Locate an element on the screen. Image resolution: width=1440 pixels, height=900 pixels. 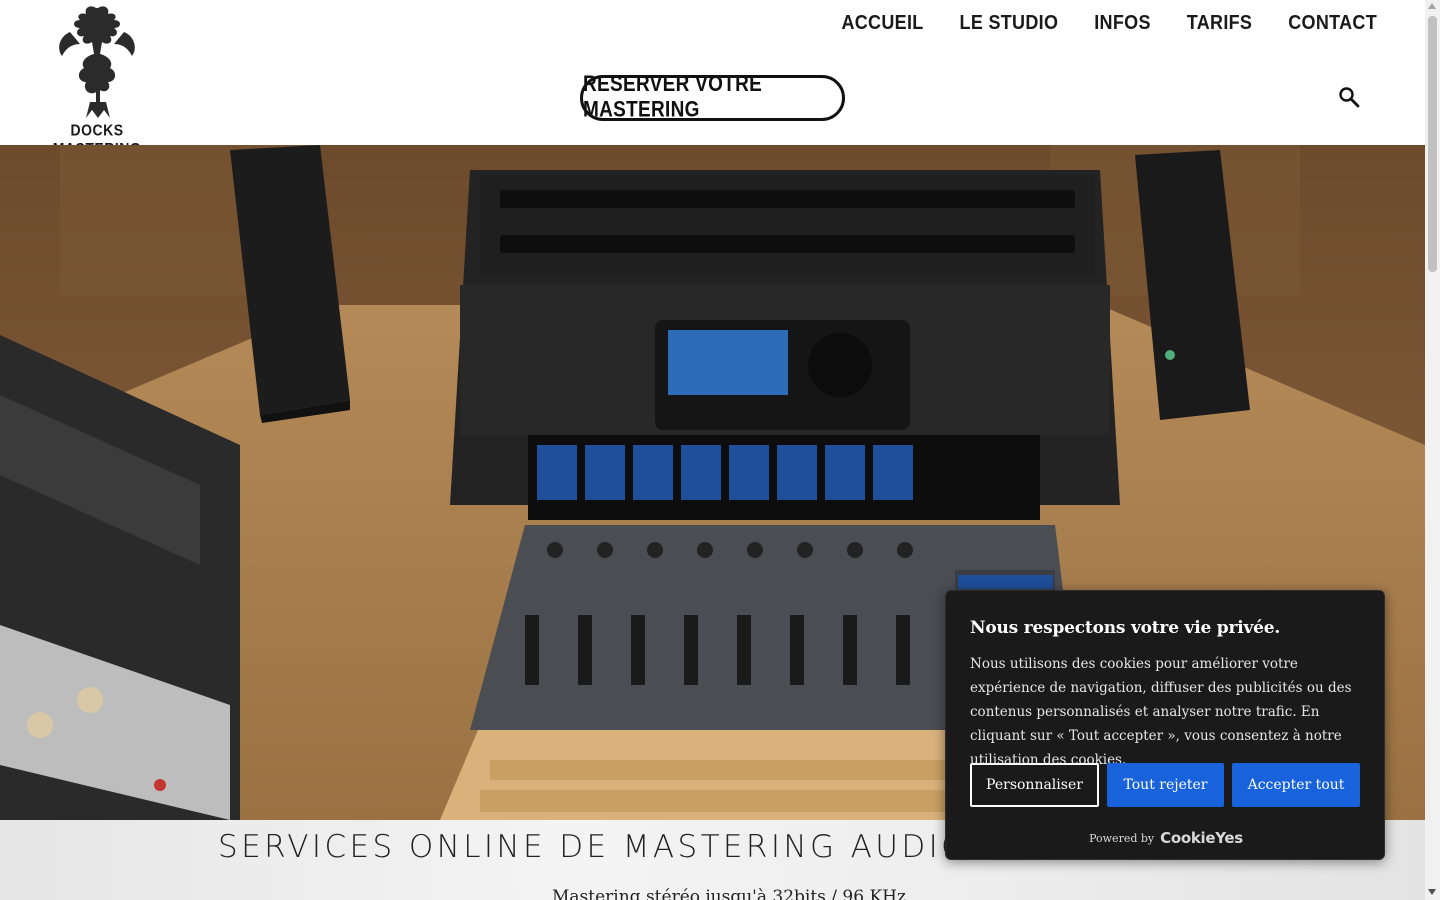
nav-item-accueil: ACCUEIL is located at coordinates (882, 22).